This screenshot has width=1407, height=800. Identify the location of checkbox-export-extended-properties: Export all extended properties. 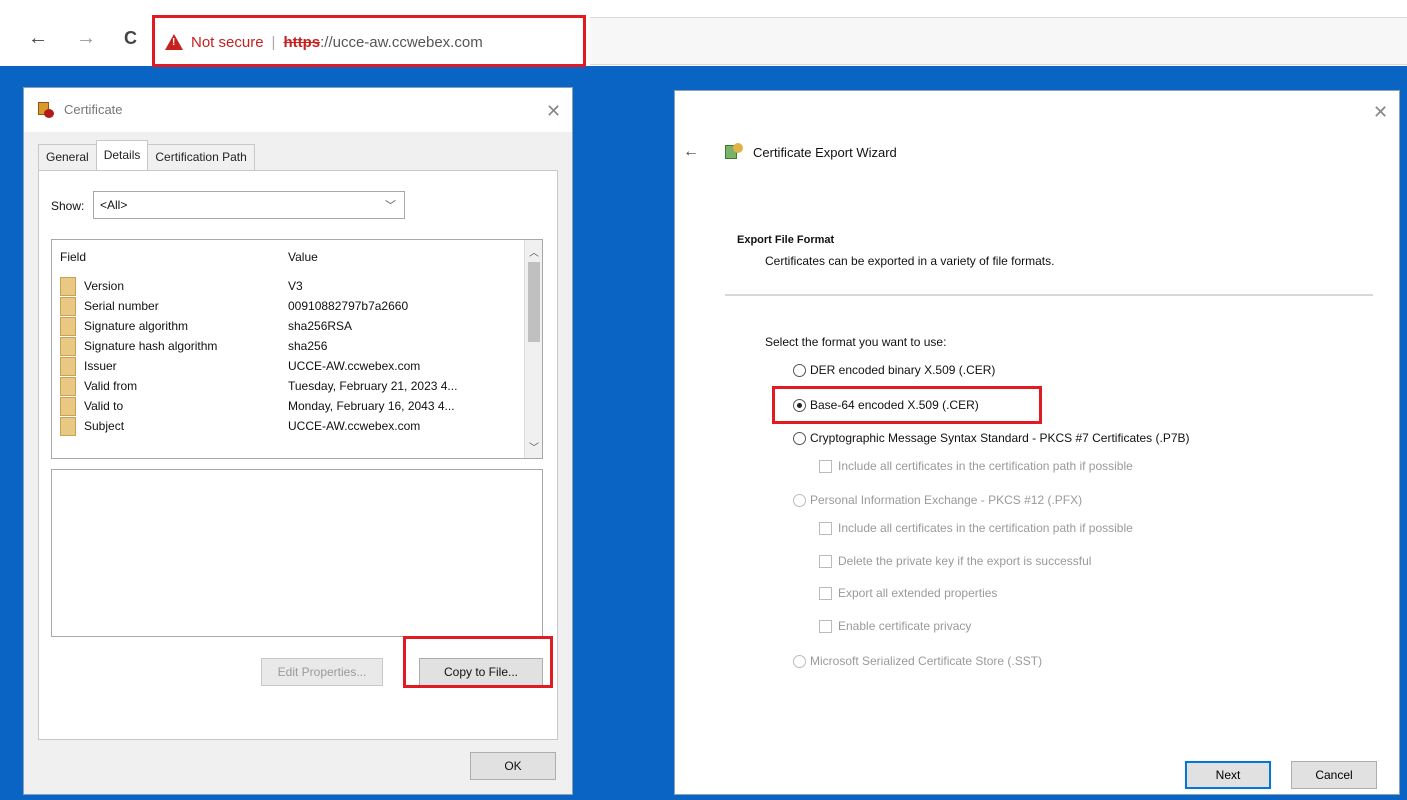
(908, 593).